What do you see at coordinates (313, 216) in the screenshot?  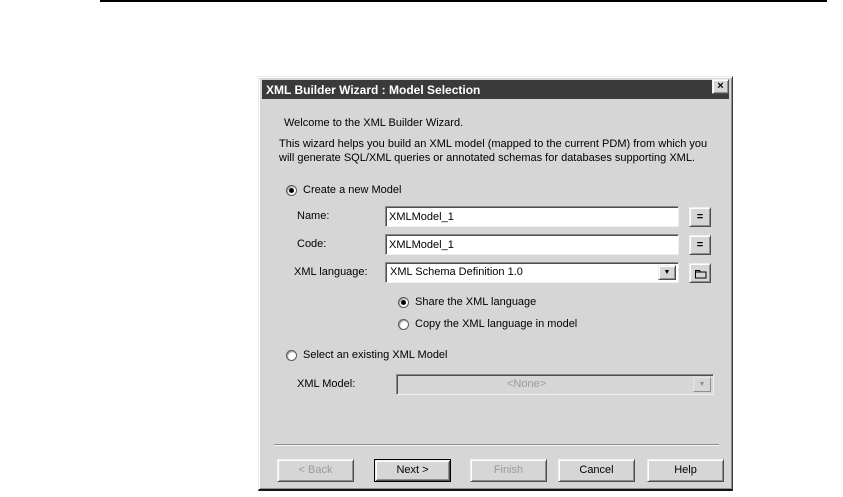 I see `name-label: Name:` at bounding box center [313, 216].